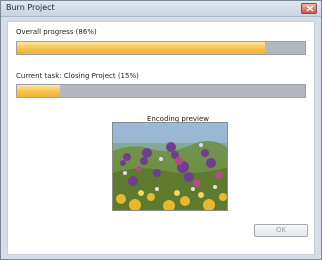 The height and width of the screenshot is (260, 322). What do you see at coordinates (56, 32) in the screenshot?
I see `overall-progress-label: Overall progress (86%)` at bounding box center [56, 32].